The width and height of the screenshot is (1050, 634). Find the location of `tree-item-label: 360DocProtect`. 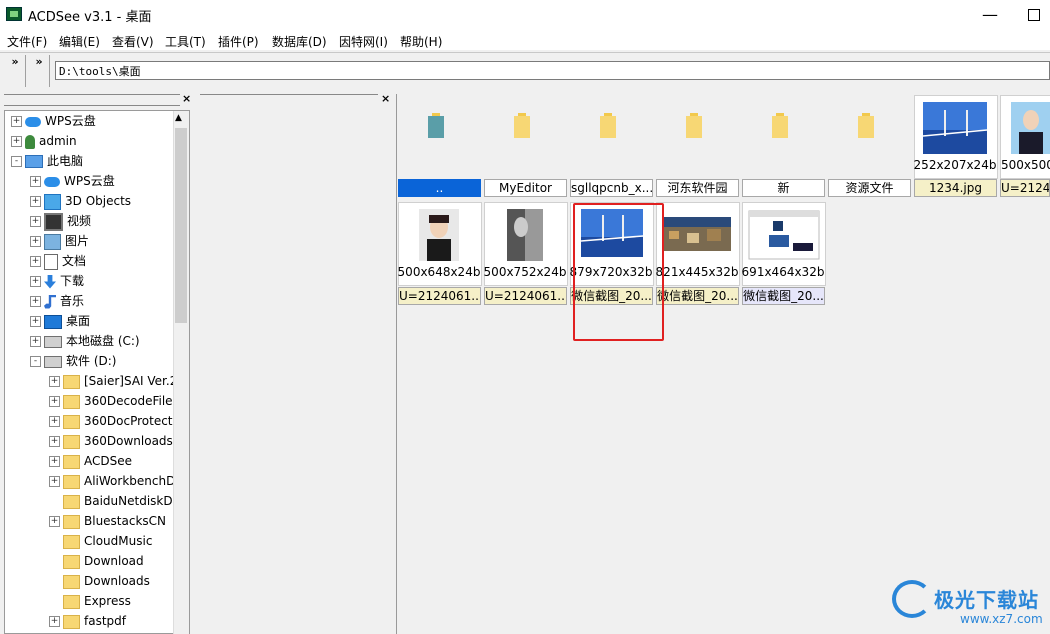

tree-item-label: 360DocProtect is located at coordinates (128, 421).